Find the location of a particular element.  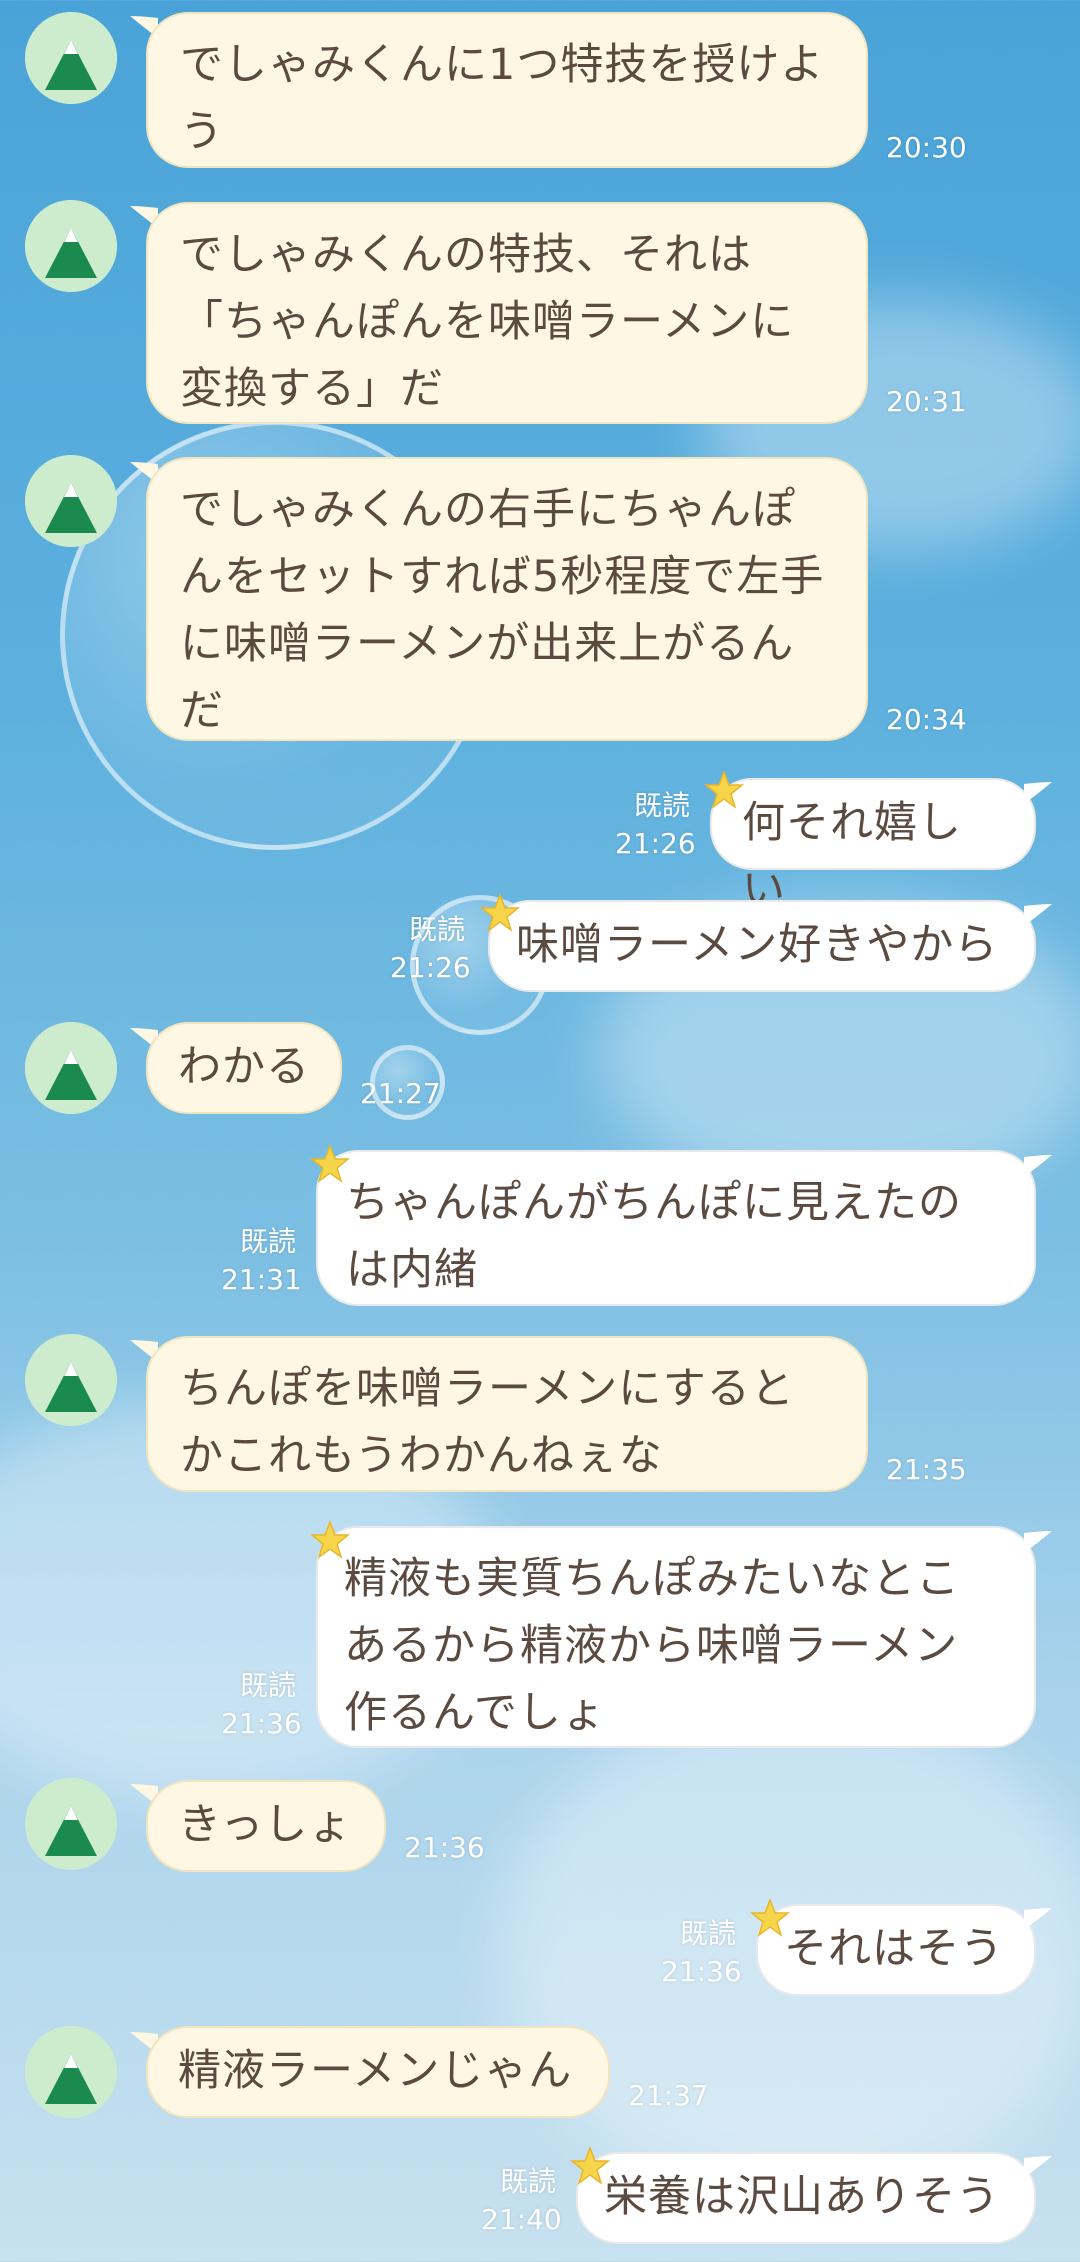

message-bubble: 味噌ラーメン好きやから is located at coordinates (762, 946).